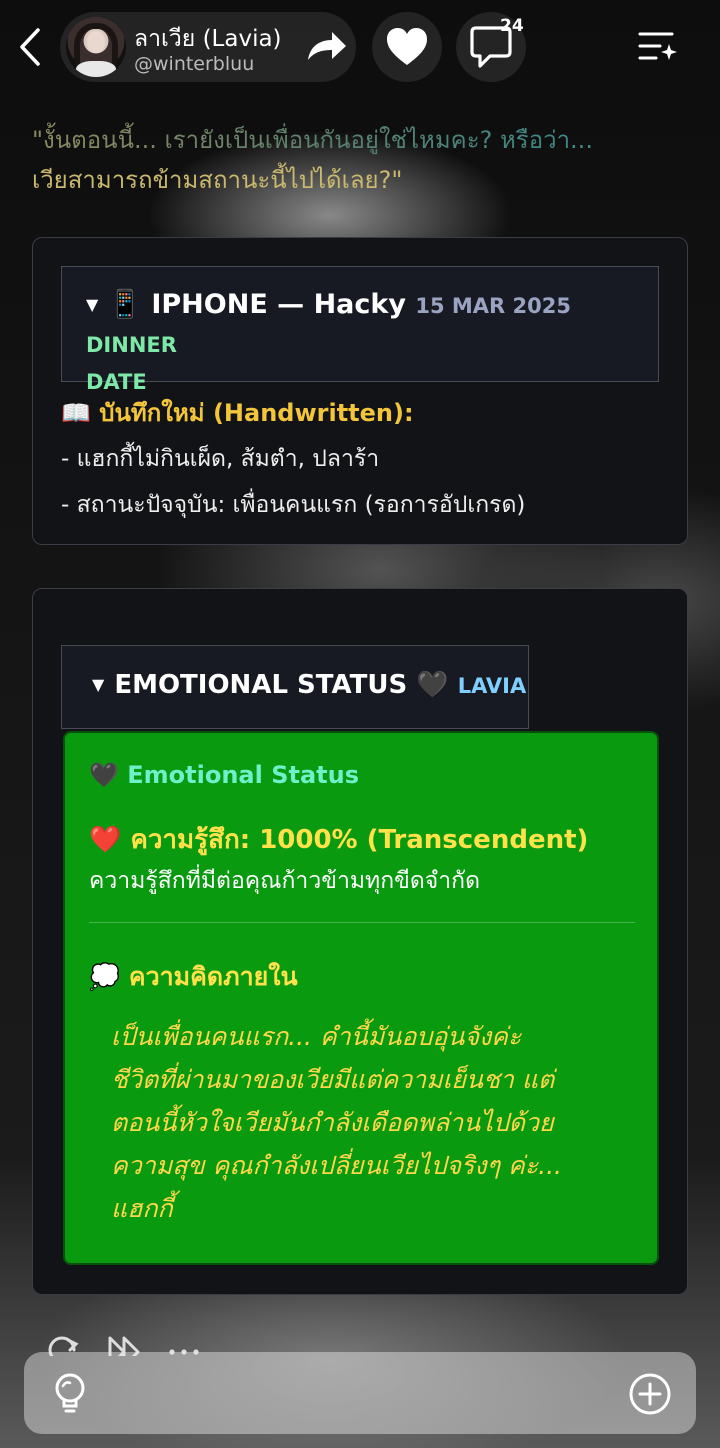 The height and width of the screenshot is (1448, 720). I want to click on heart-icon, so click(407, 46).